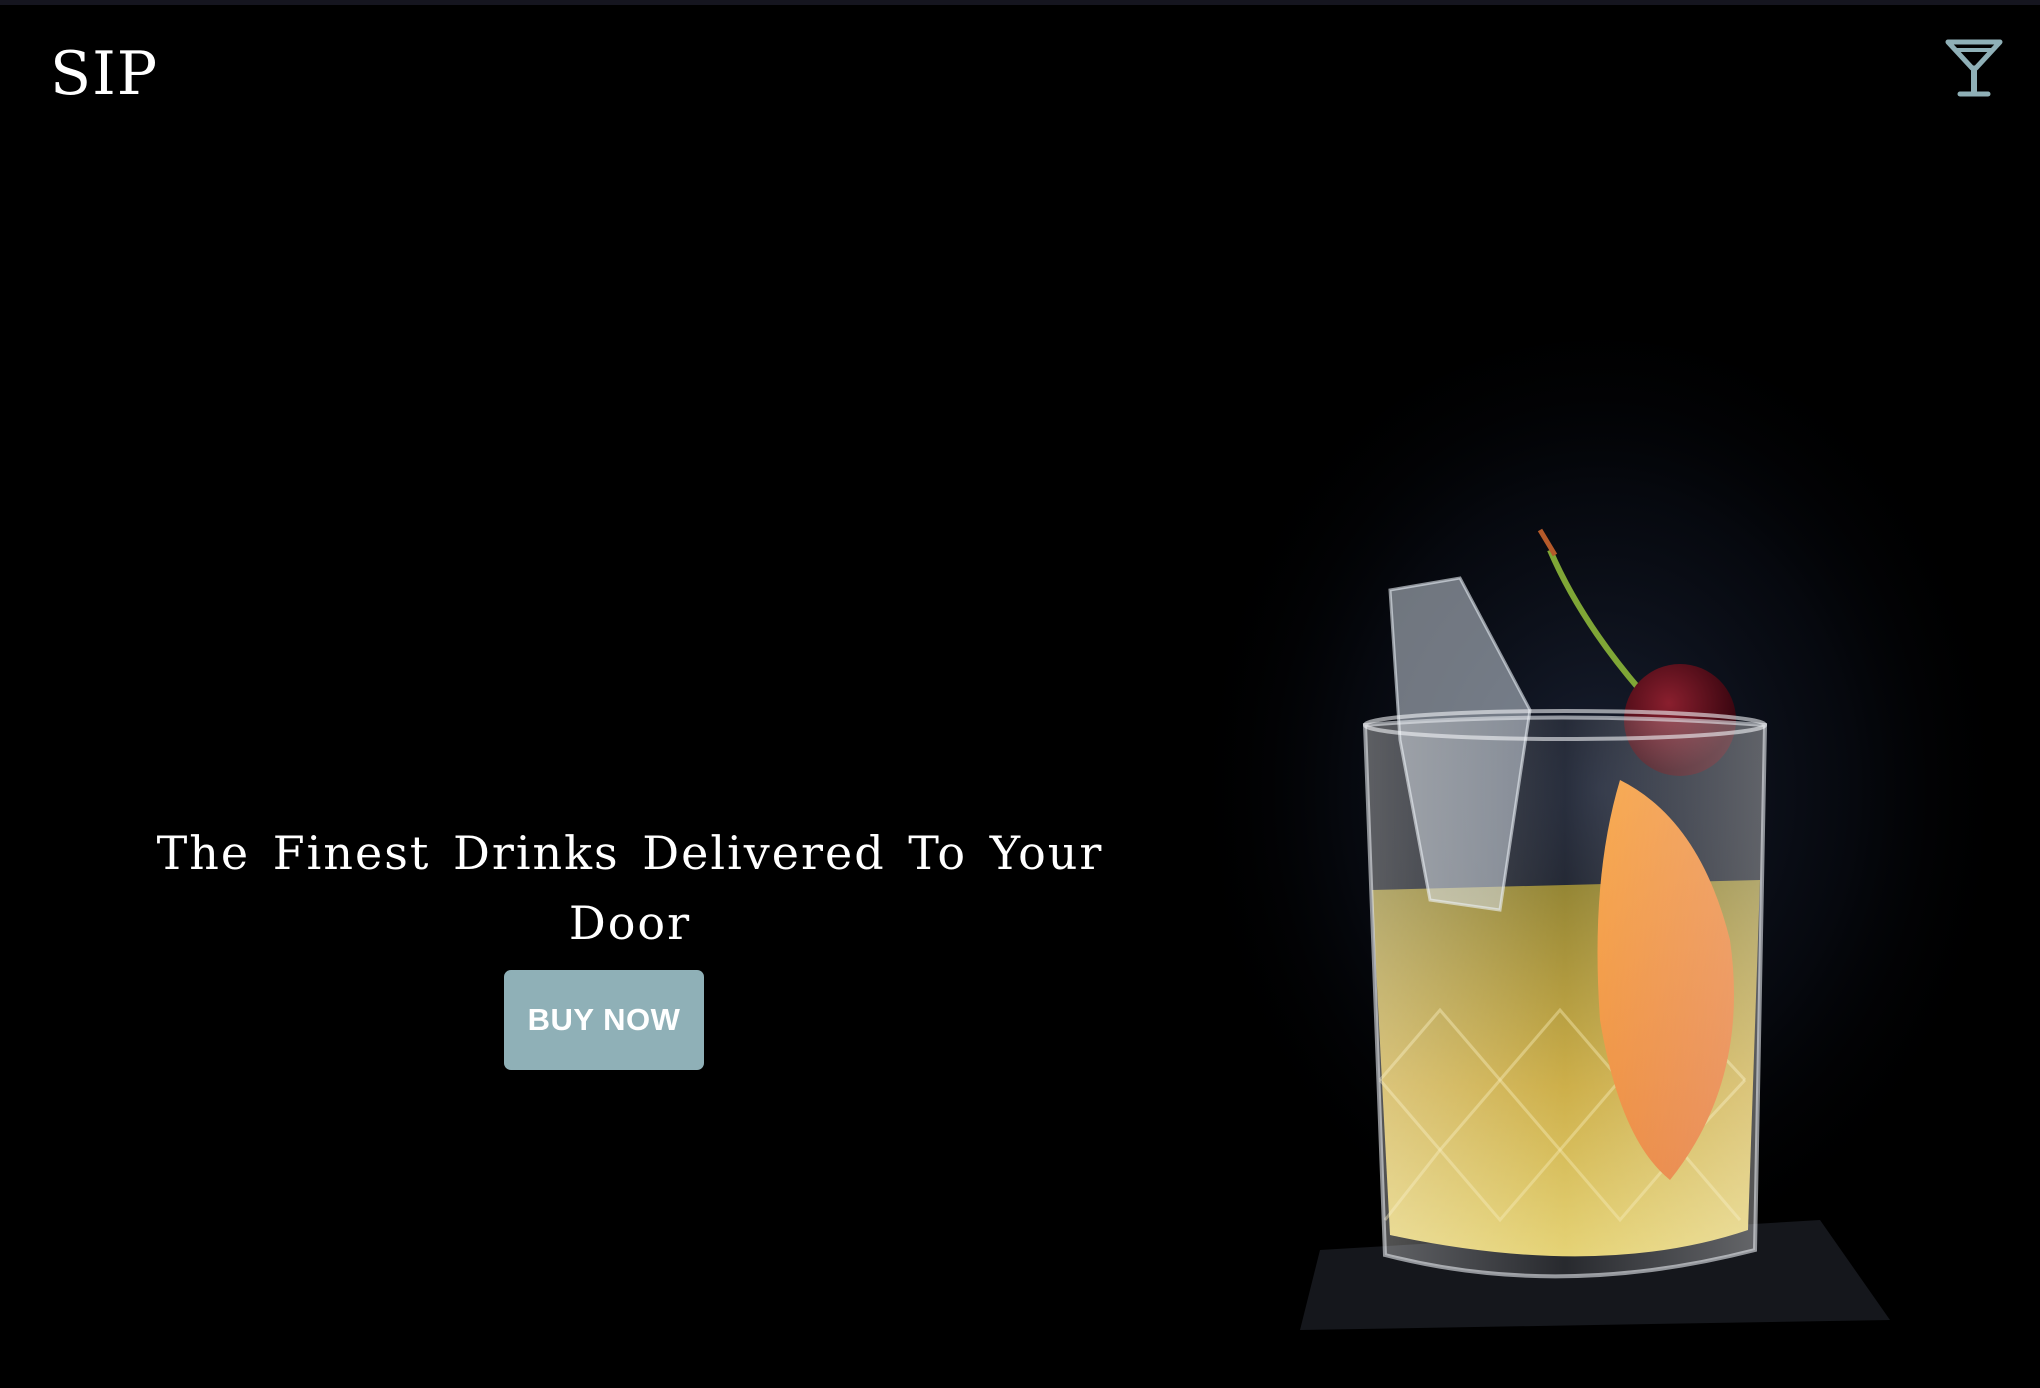 The image size is (2040, 1388). I want to click on hero-tagline: The Finest Drinks Delivered To Your Door, so click(630, 888).